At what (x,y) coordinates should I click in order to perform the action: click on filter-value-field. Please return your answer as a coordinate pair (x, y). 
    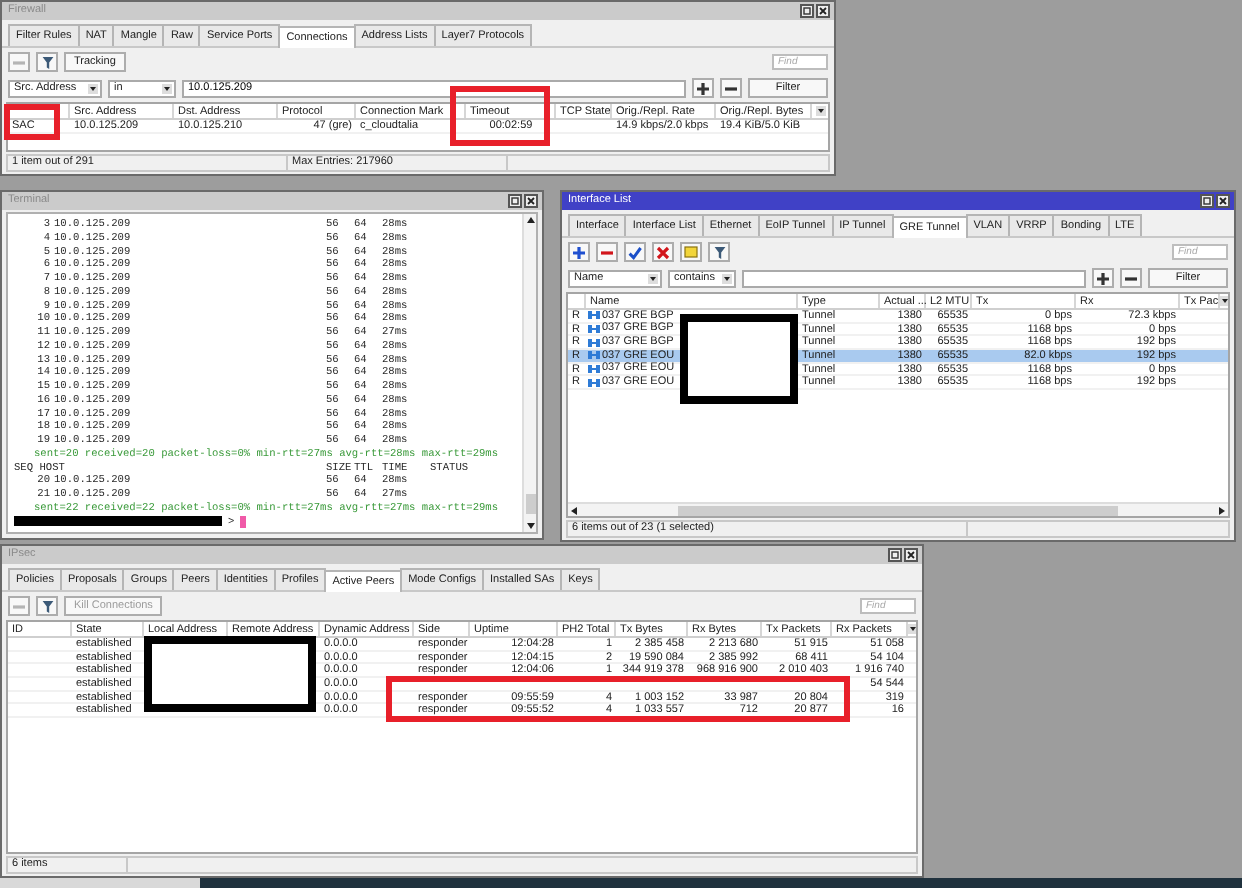
    Looking at the image, I should click on (914, 278).